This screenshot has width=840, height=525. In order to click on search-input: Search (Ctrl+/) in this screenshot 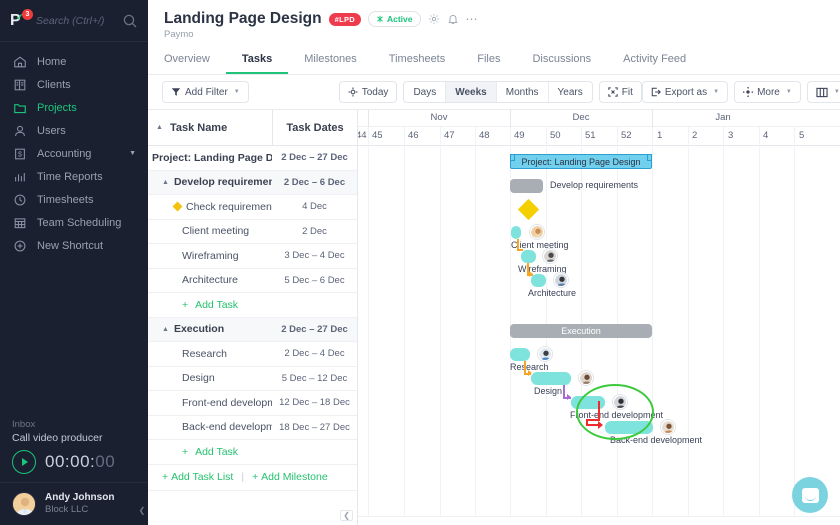, I will do `click(76, 21)`.